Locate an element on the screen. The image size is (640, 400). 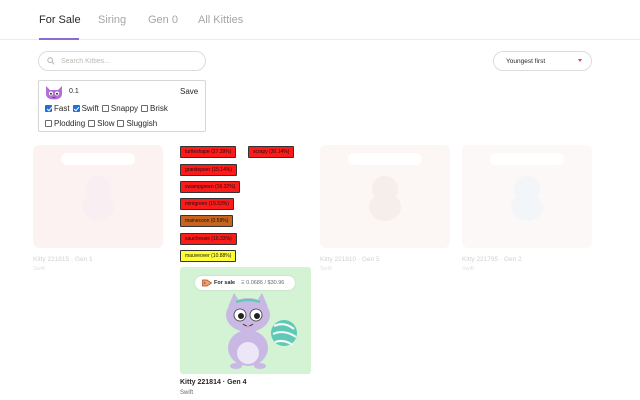
option-brisk: Brisk is located at coordinates (154, 108).